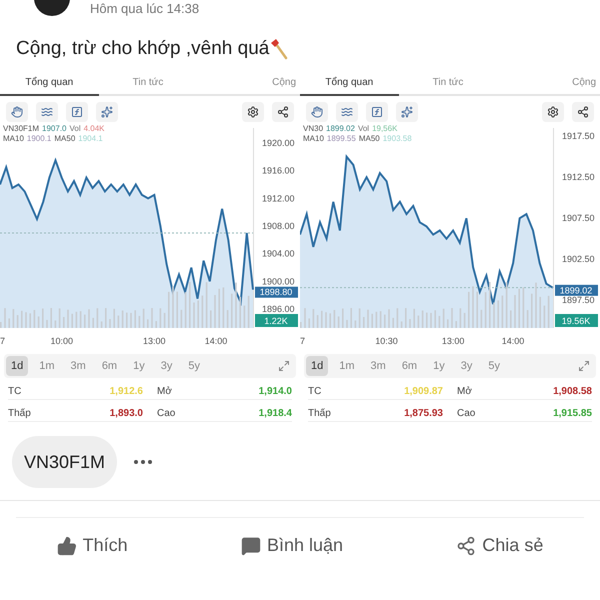 The height and width of the screenshot is (600, 600). Describe the element at coordinates (278, 143) in the screenshot. I see `y-axis-label: 1920.00` at that location.